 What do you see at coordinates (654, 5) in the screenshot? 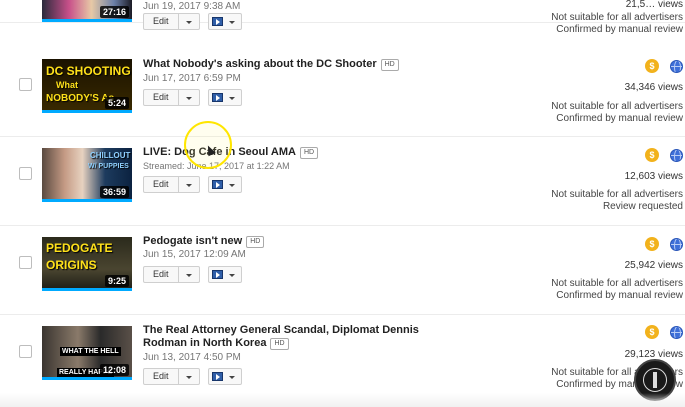
I see `view-count: 21,5… views` at bounding box center [654, 5].